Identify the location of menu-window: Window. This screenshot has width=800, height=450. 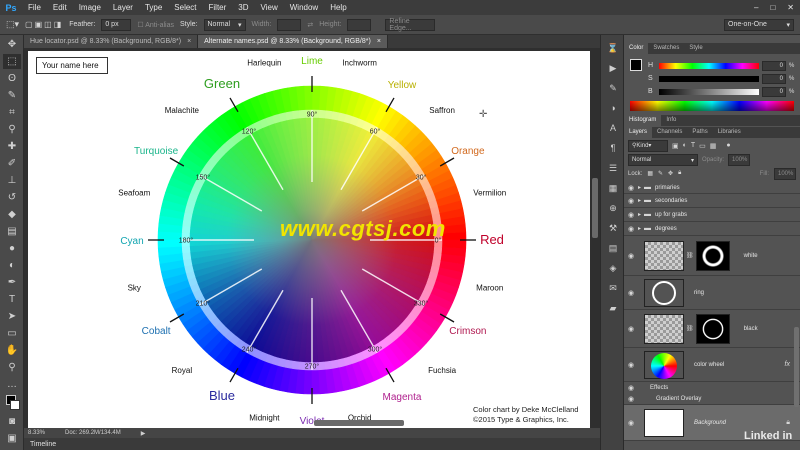
(304, 7).